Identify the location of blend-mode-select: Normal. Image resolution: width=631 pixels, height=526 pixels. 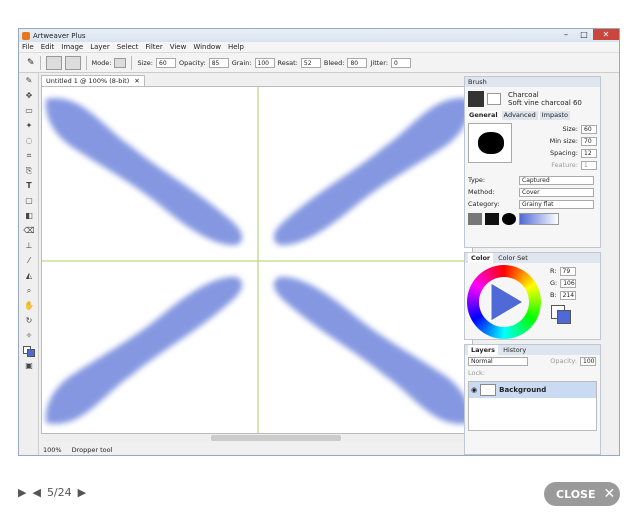
(498, 361).